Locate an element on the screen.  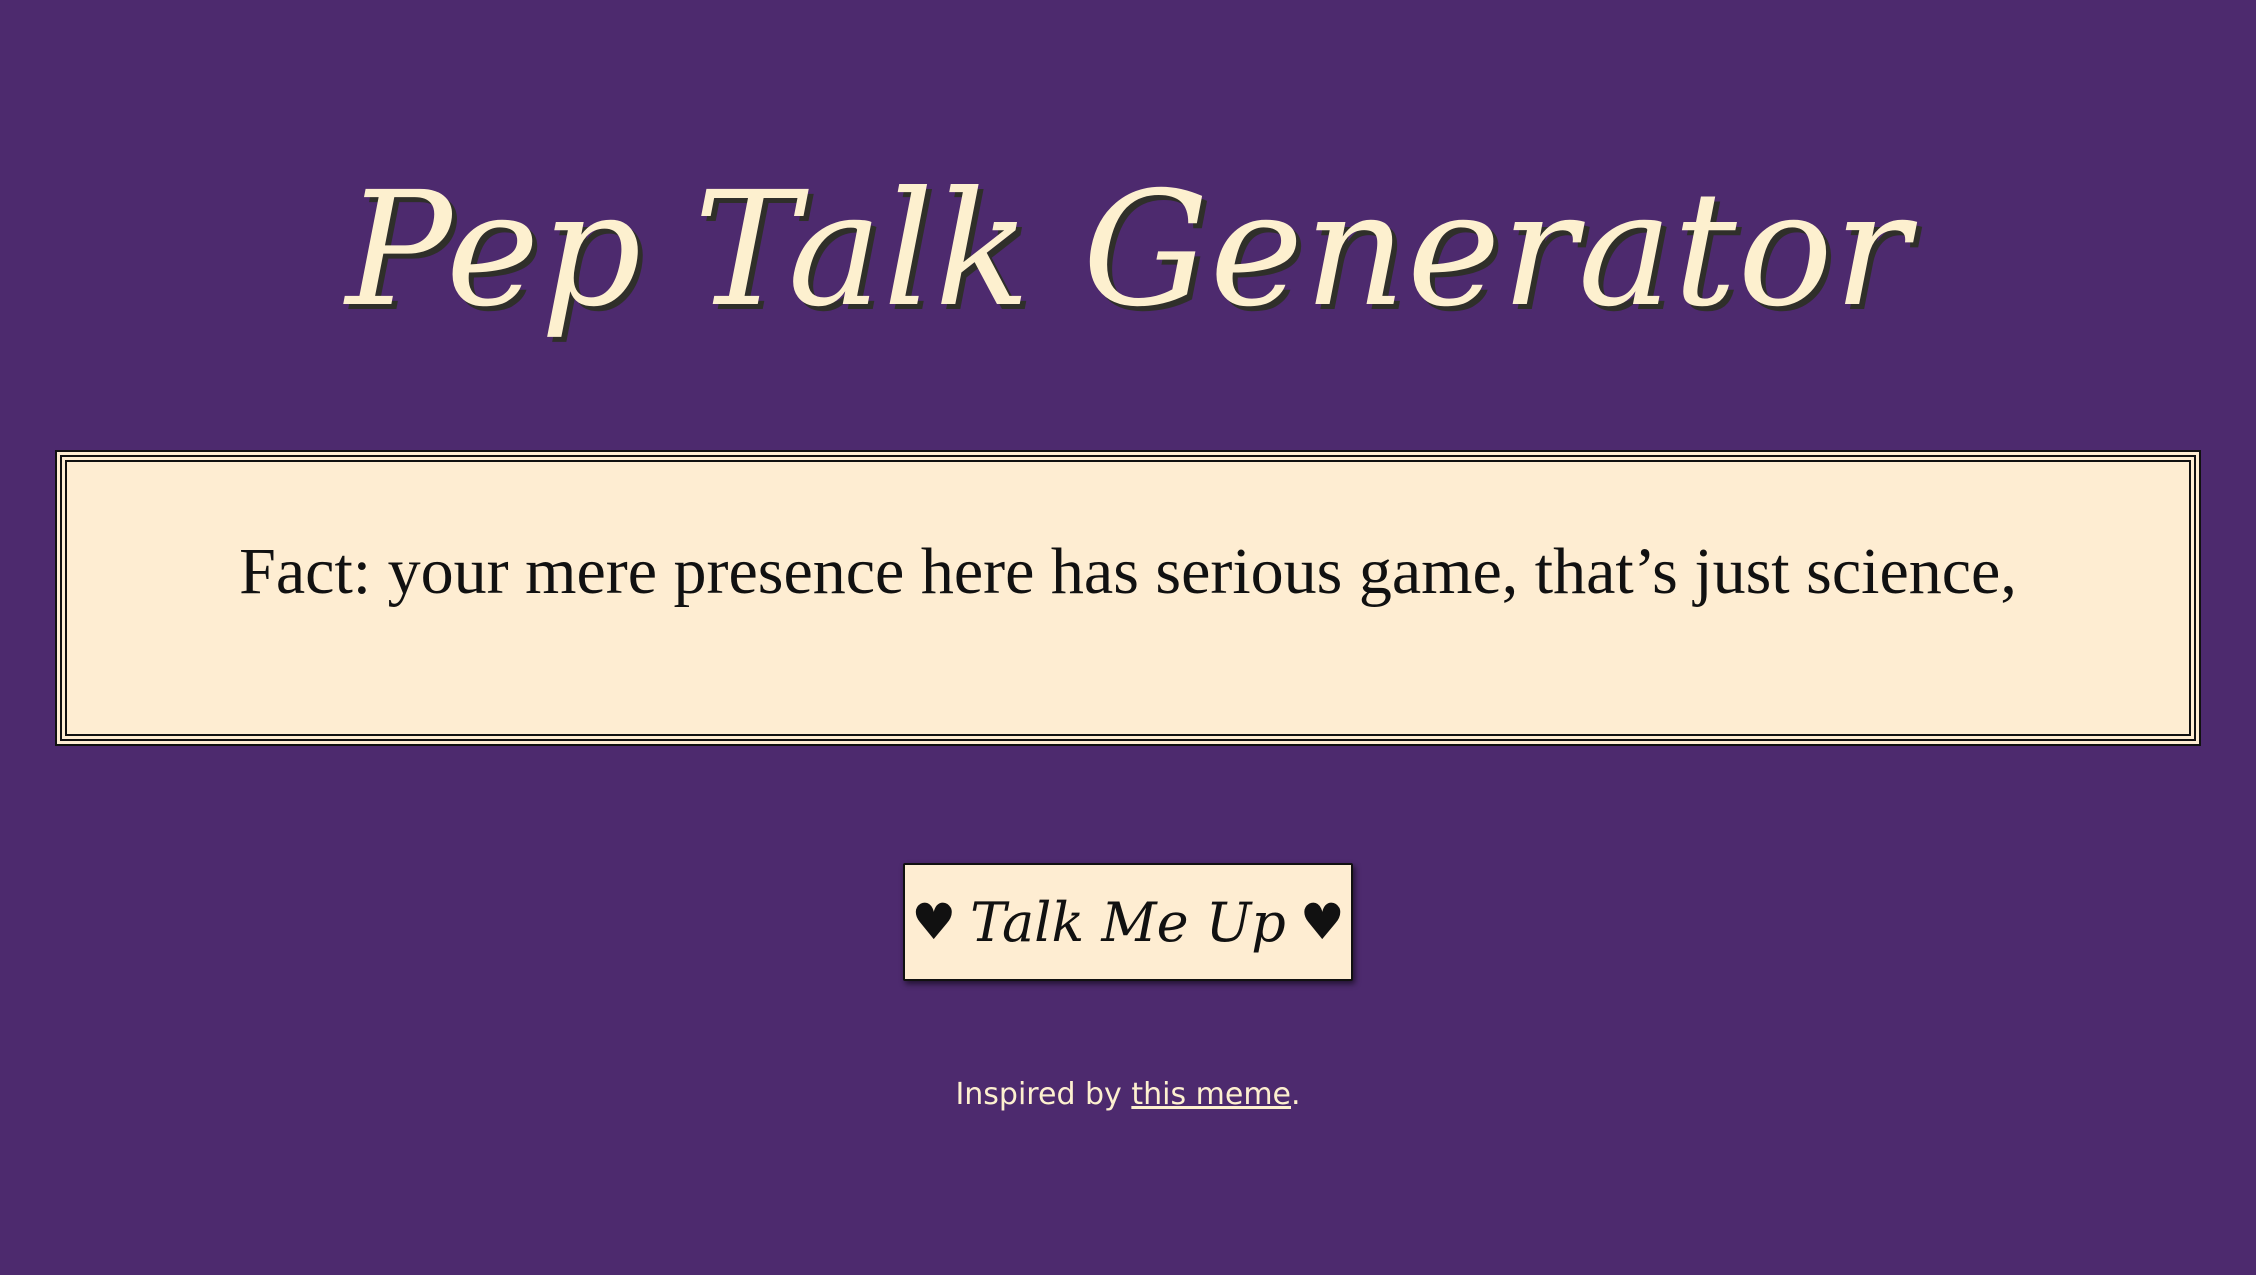
footer-prefix: Inspired by is located at coordinates (1043, 1094).